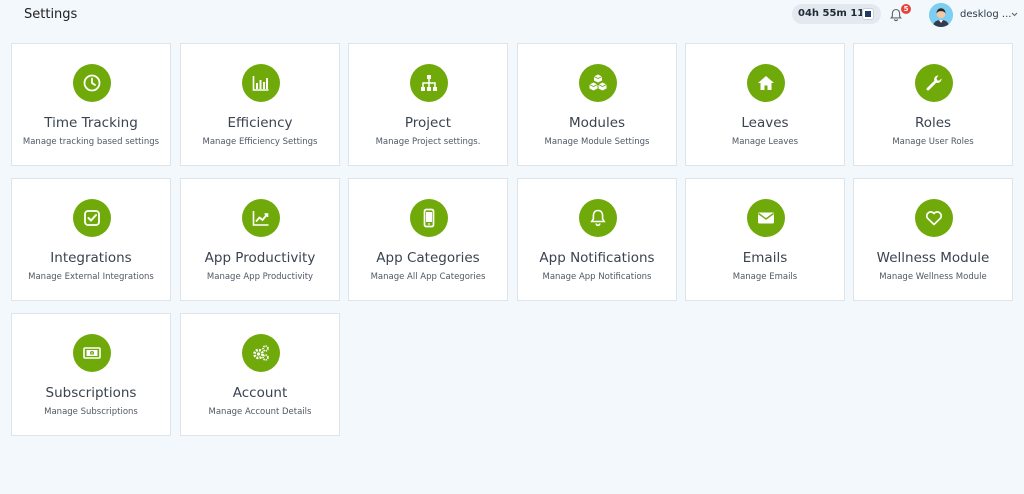 The height and width of the screenshot is (494, 1024). Describe the element at coordinates (934, 218) in the screenshot. I see `heart-icon` at that location.